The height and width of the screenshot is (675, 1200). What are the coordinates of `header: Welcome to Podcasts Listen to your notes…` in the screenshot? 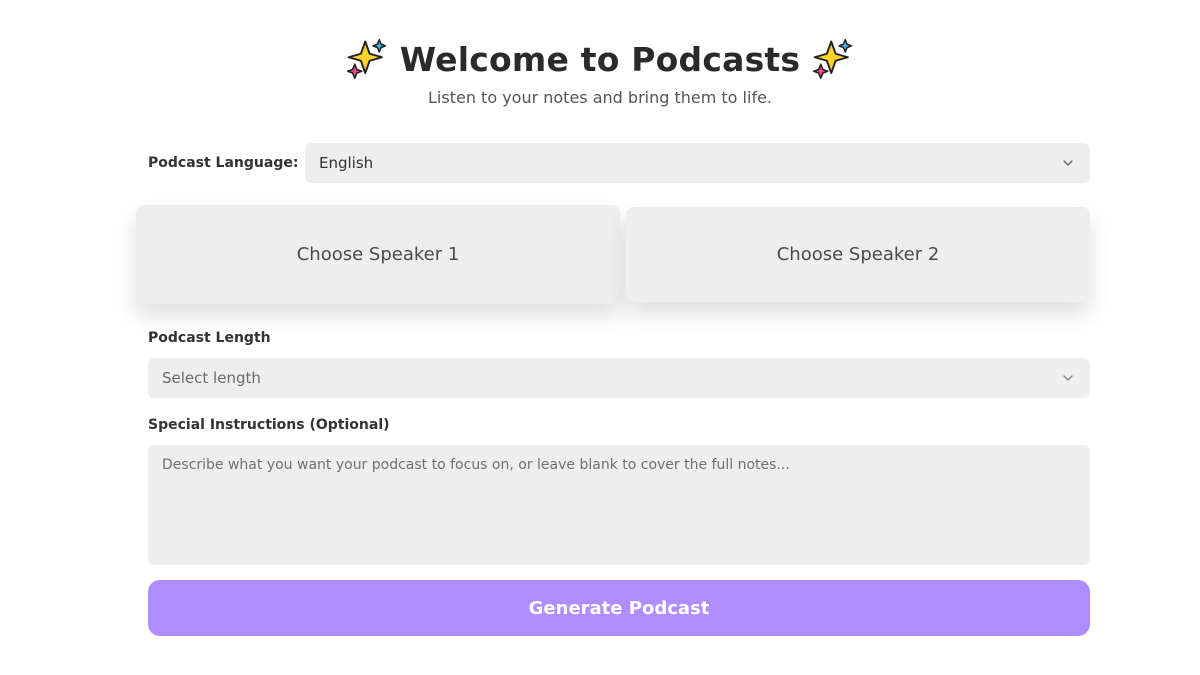 It's located at (600, 71).